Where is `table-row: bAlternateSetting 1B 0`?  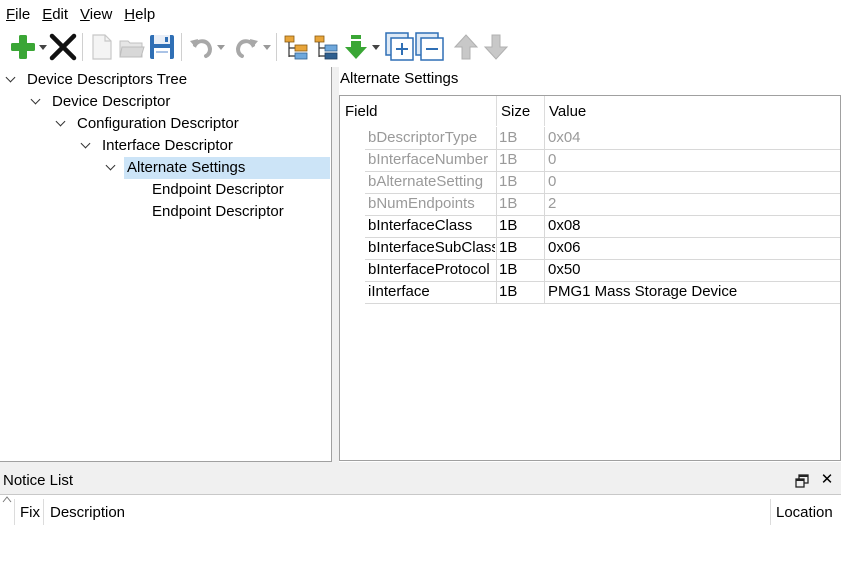 table-row: bAlternateSetting 1B 0 is located at coordinates (602, 182).